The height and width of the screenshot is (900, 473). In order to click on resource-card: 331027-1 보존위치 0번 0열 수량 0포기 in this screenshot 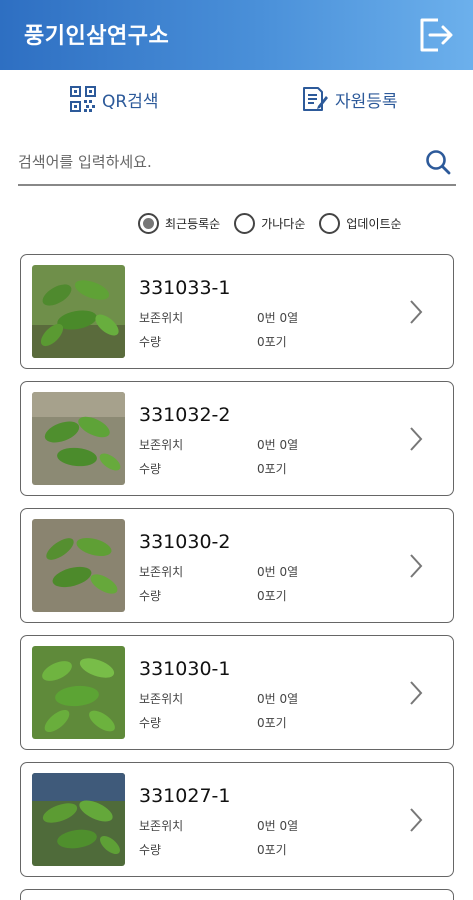, I will do `click(237, 819)`.